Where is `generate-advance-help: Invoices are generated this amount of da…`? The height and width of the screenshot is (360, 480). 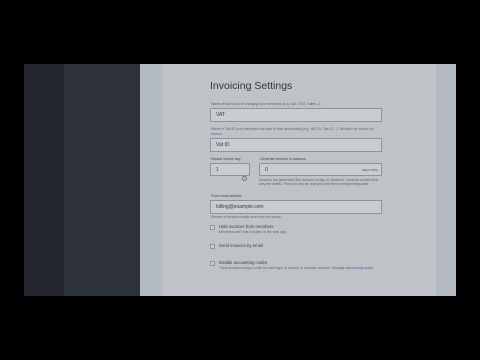
generate-advance-help: Invoices are generated this amount of da… is located at coordinates (319, 182).